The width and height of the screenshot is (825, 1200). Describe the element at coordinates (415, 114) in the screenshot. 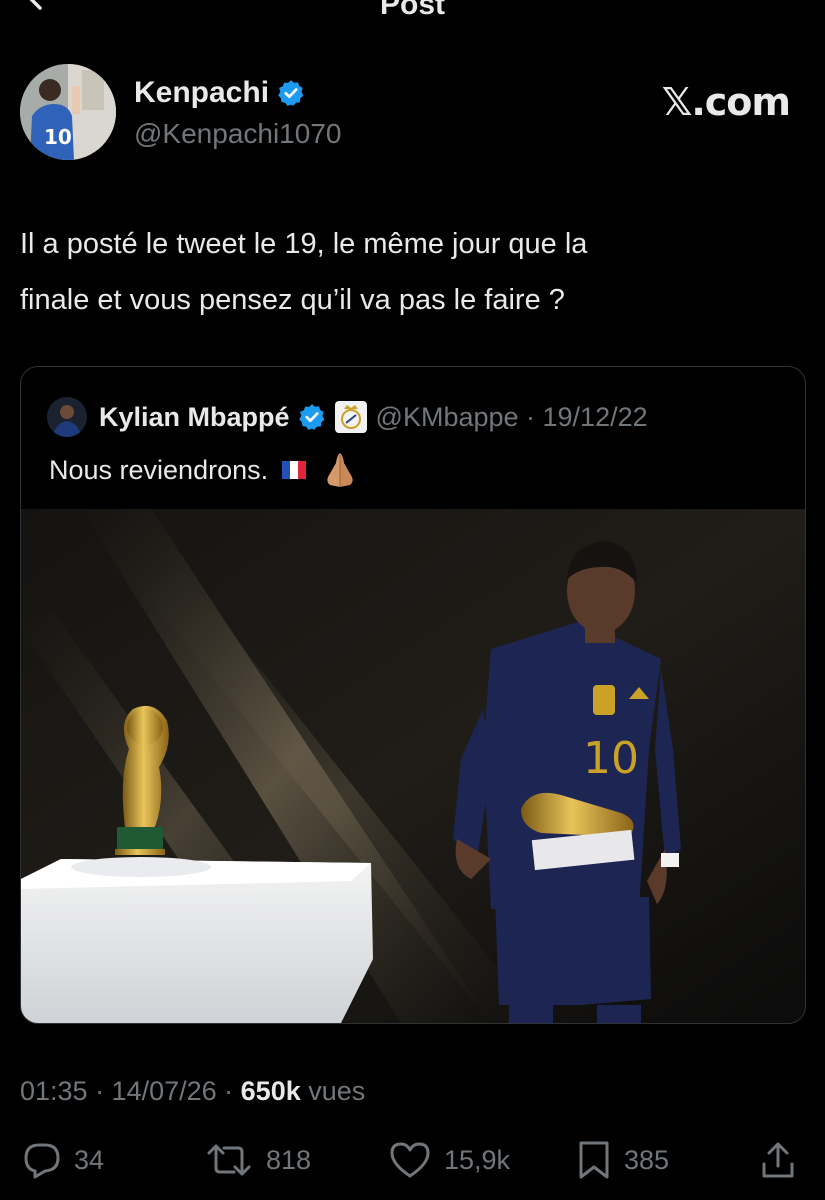

I see `post-author: 10 Kenpachi @Kenpachi1070 𝕏.com` at that location.